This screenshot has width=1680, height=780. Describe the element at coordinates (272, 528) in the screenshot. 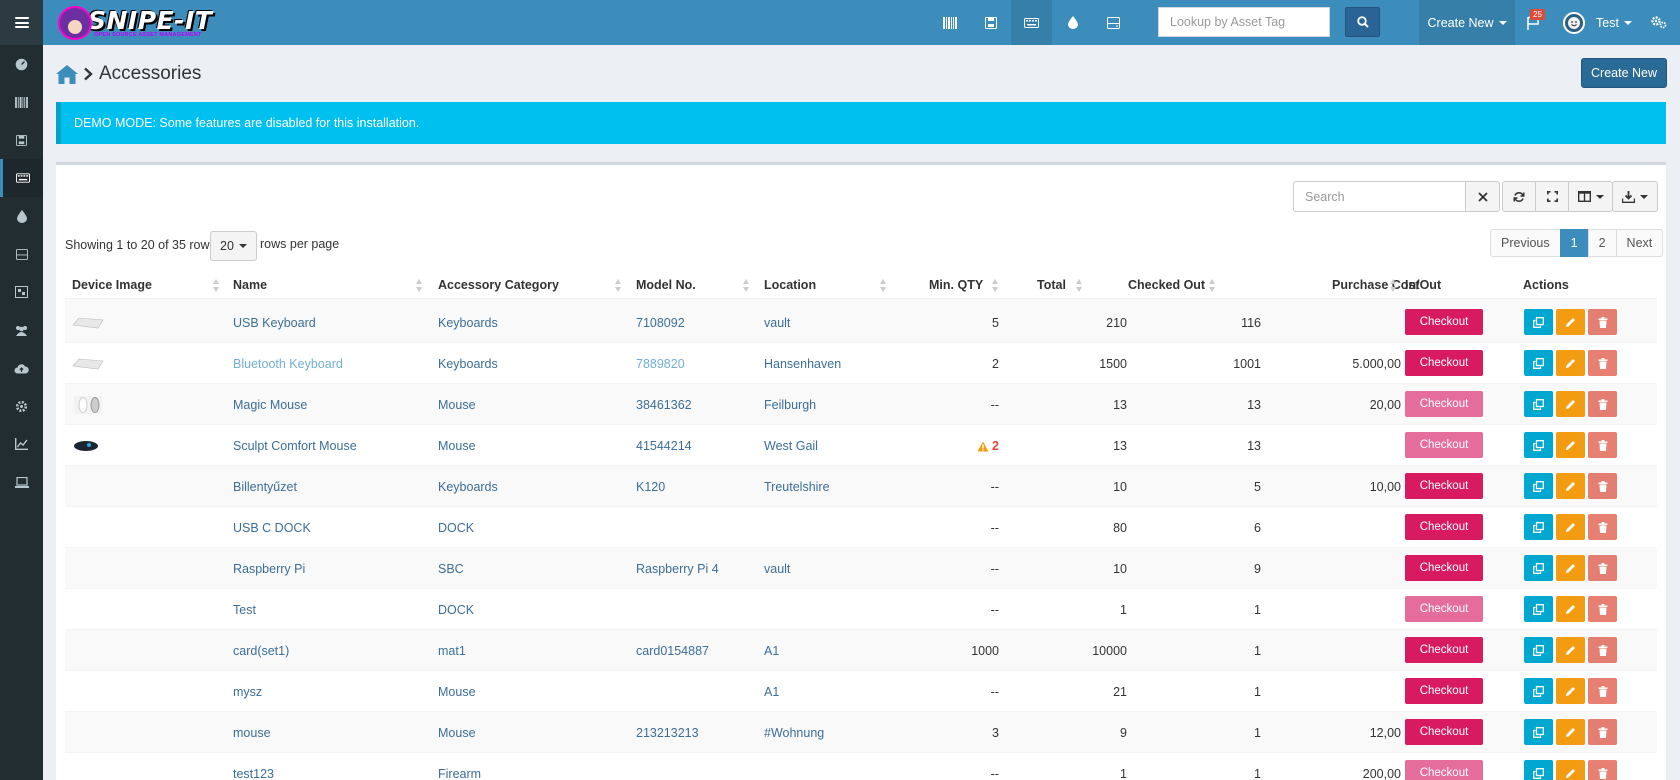

I see `accessory-name-link: USB C DOCK` at that location.